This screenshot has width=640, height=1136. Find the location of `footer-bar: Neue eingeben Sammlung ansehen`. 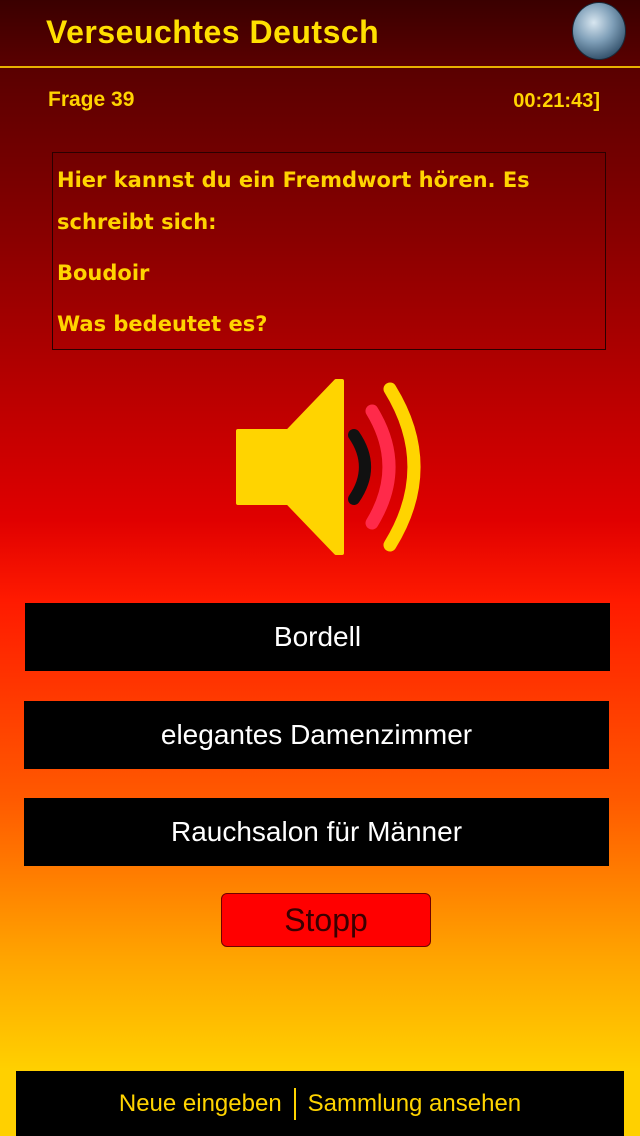

footer-bar: Neue eingeben Sammlung ansehen is located at coordinates (320, 1103).